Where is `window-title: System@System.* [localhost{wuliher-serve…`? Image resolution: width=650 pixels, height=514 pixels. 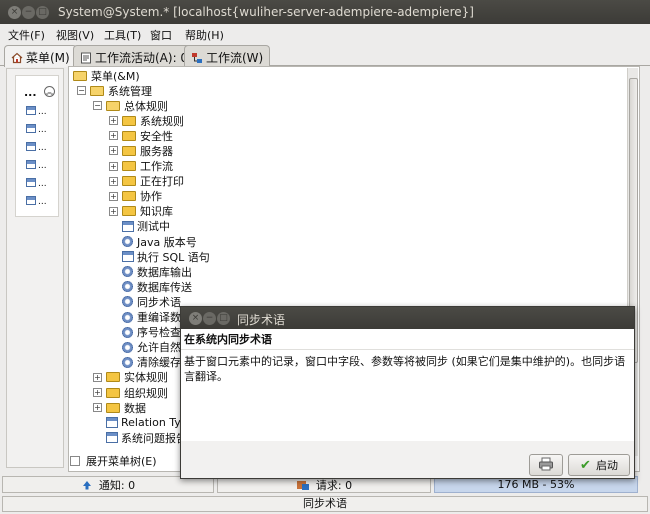
window-title: System@System.* [localhost{wuliher-serve… is located at coordinates (266, 12).